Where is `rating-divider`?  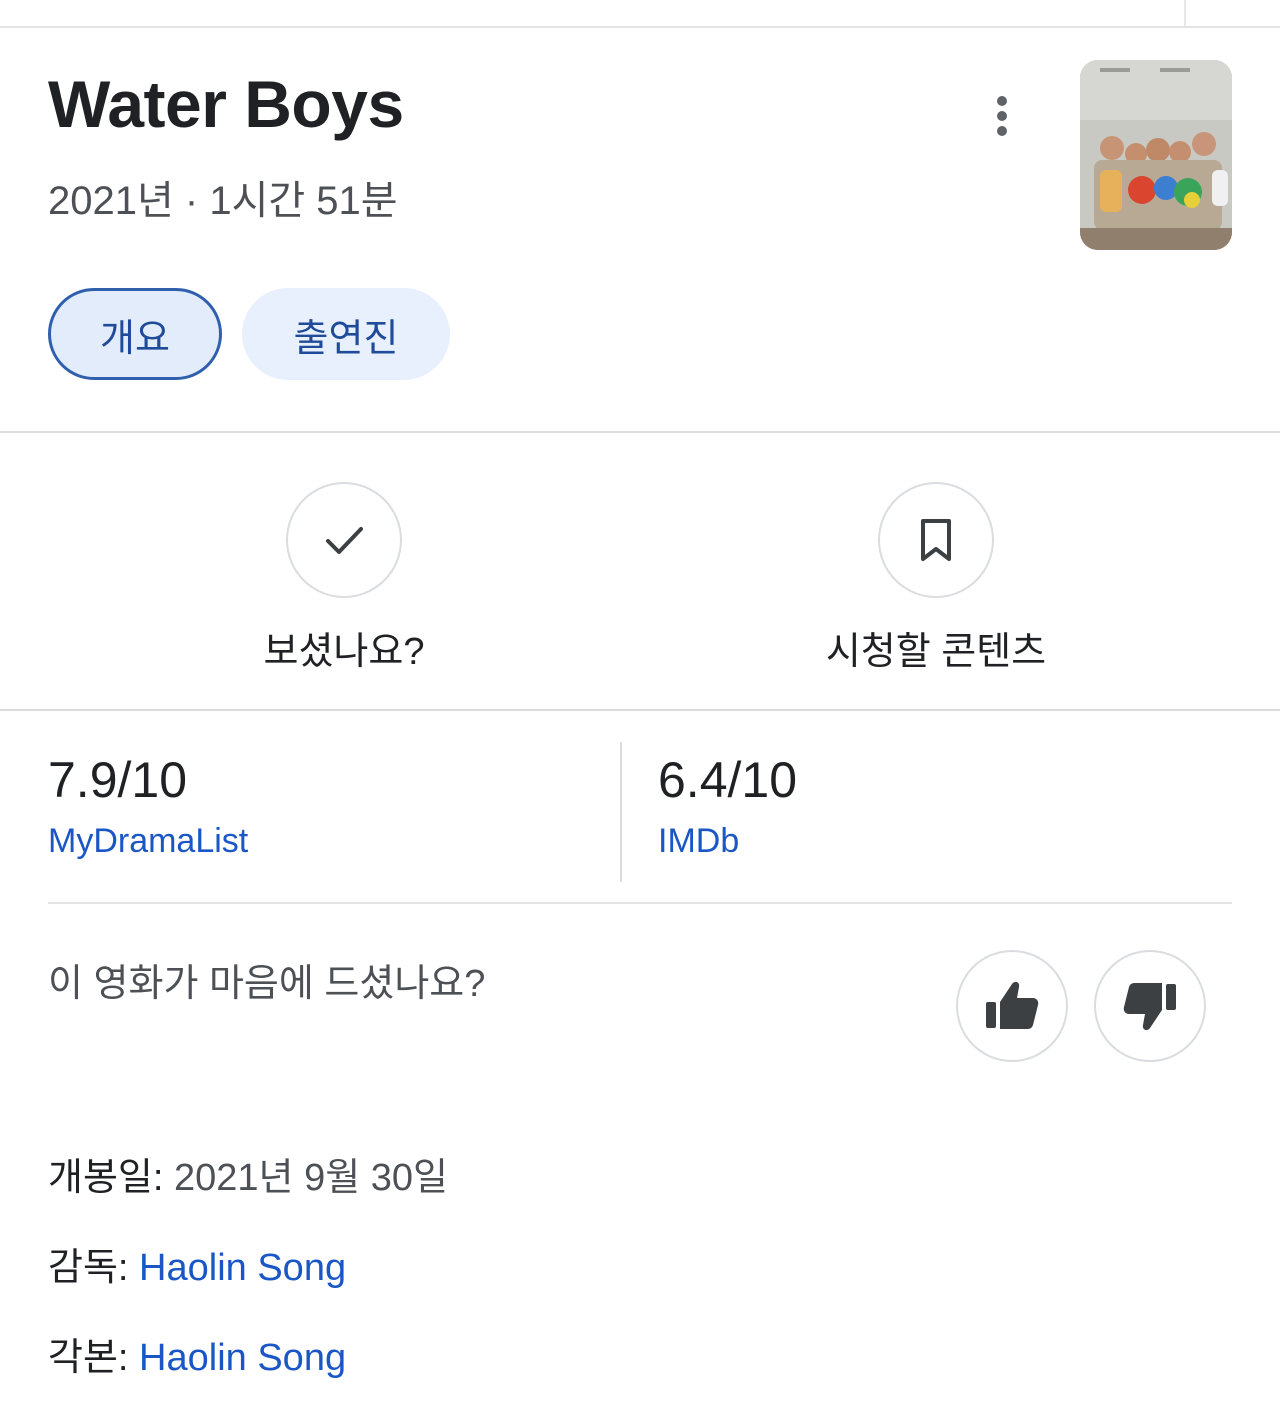
rating-divider is located at coordinates (621, 812).